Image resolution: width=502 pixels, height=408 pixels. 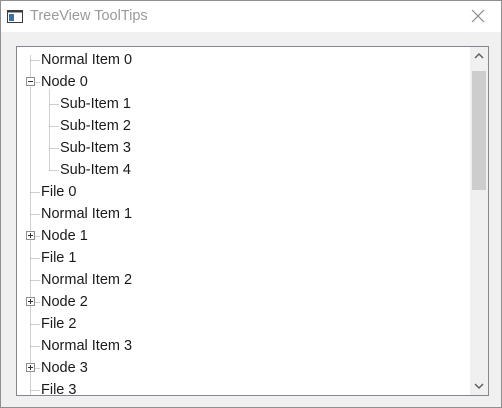 I want to click on tree-item: File 0, so click(x=243, y=192).